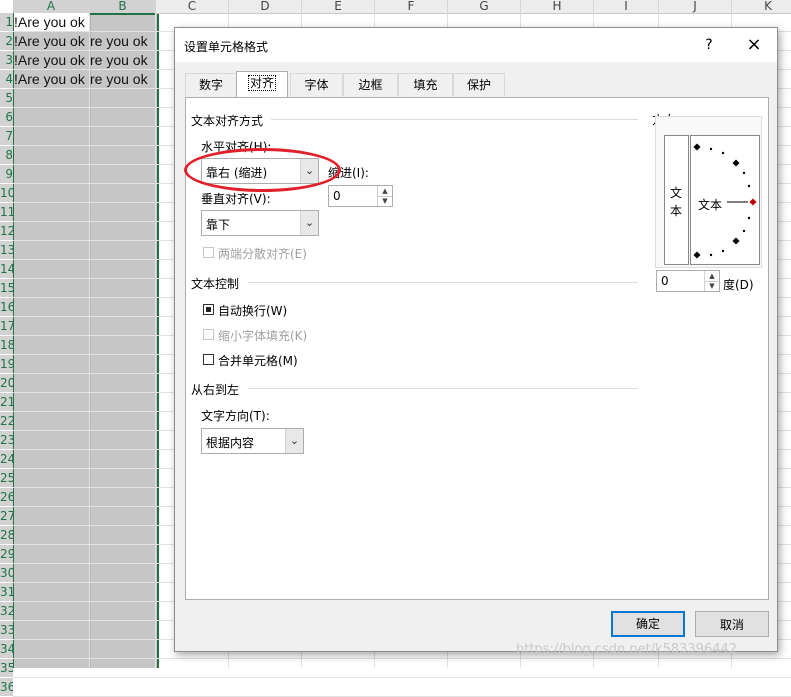  What do you see at coordinates (123, 41) in the screenshot?
I see `cell-b2: re you ok` at bounding box center [123, 41].